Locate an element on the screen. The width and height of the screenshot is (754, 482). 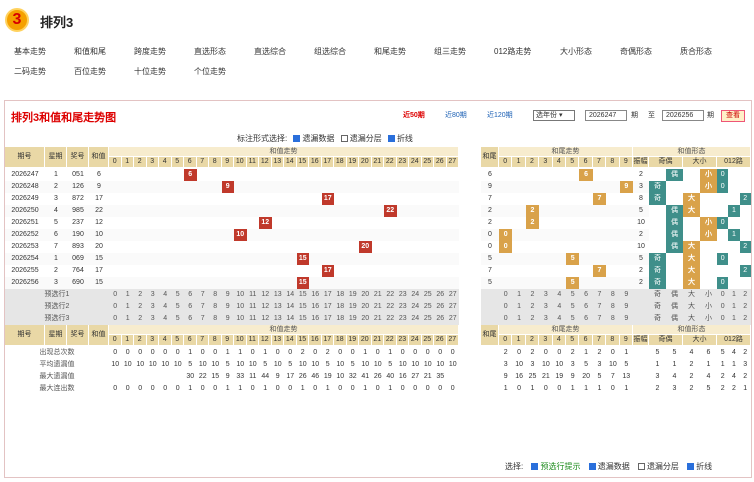
to-issue-input: 2026256 is located at coordinates (683, 115).